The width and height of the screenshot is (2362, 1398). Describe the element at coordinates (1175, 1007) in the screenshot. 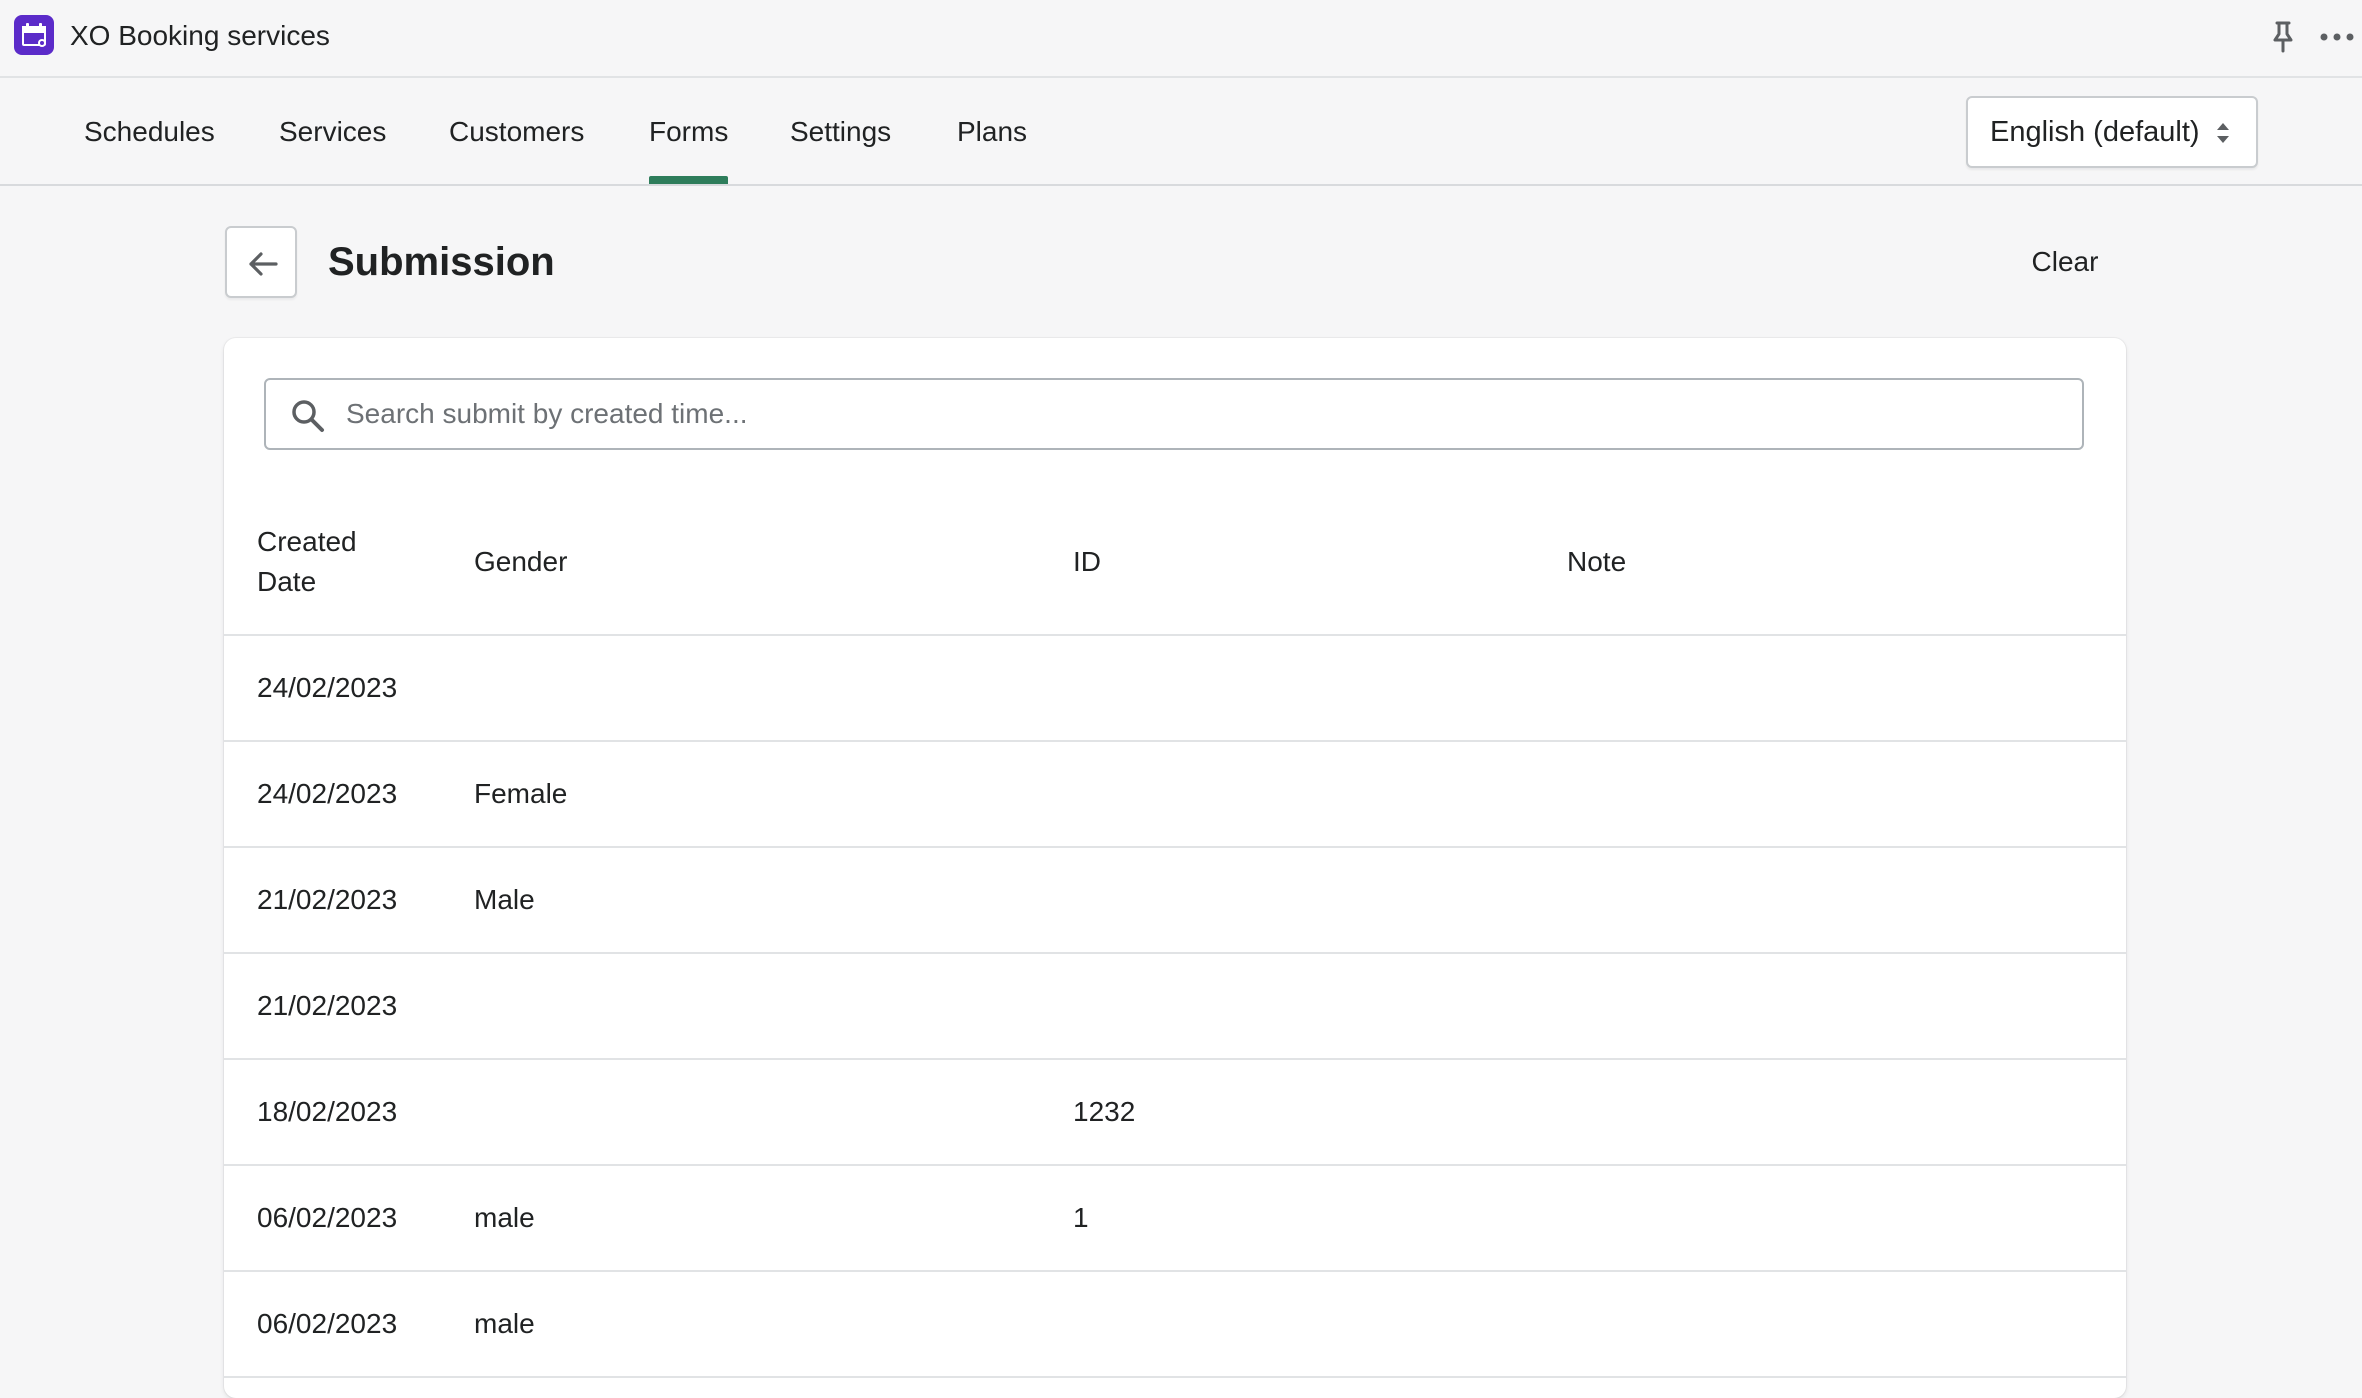

I see `table-row: 21/02/2023` at that location.